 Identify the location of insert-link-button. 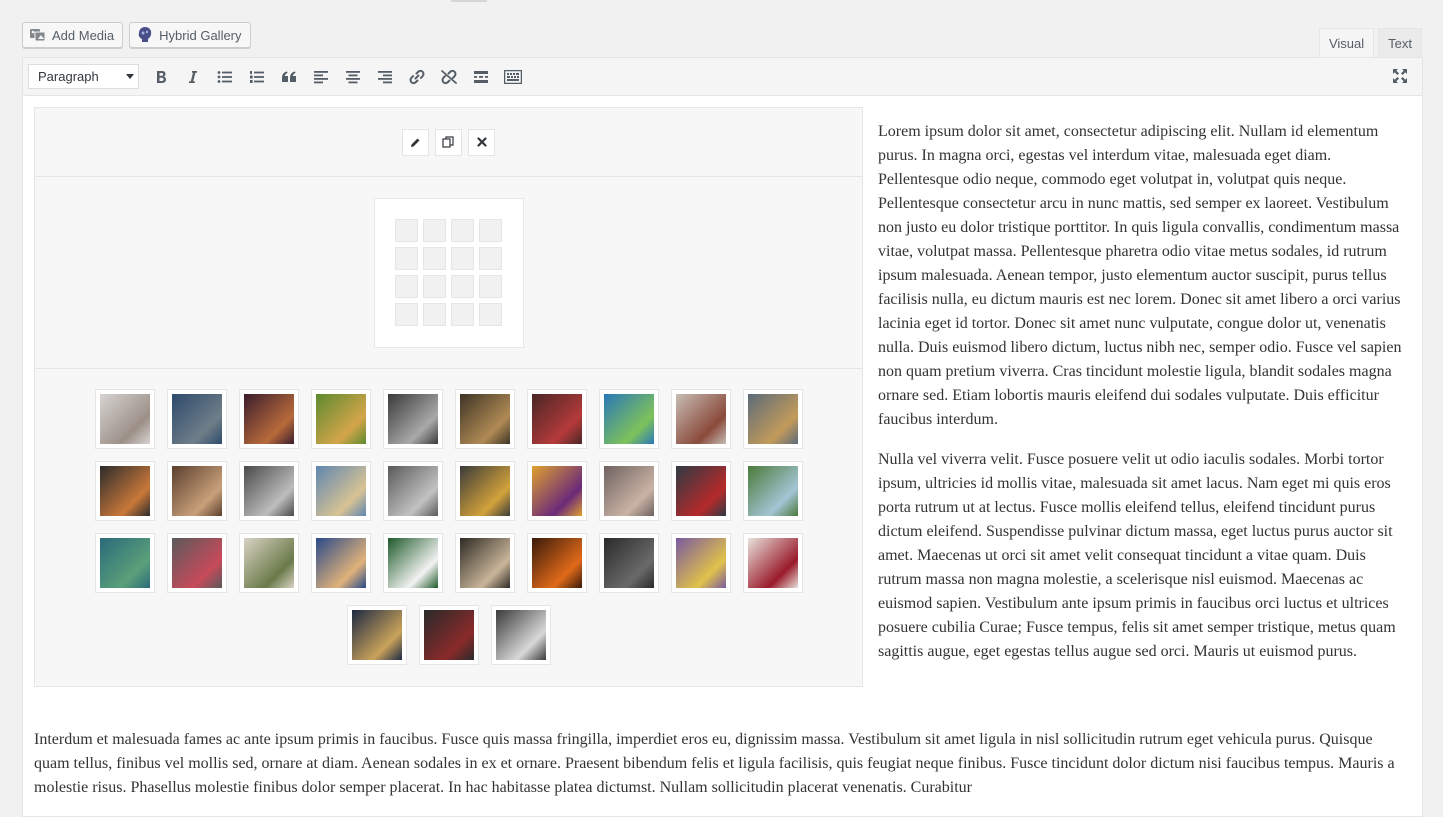
(417, 77).